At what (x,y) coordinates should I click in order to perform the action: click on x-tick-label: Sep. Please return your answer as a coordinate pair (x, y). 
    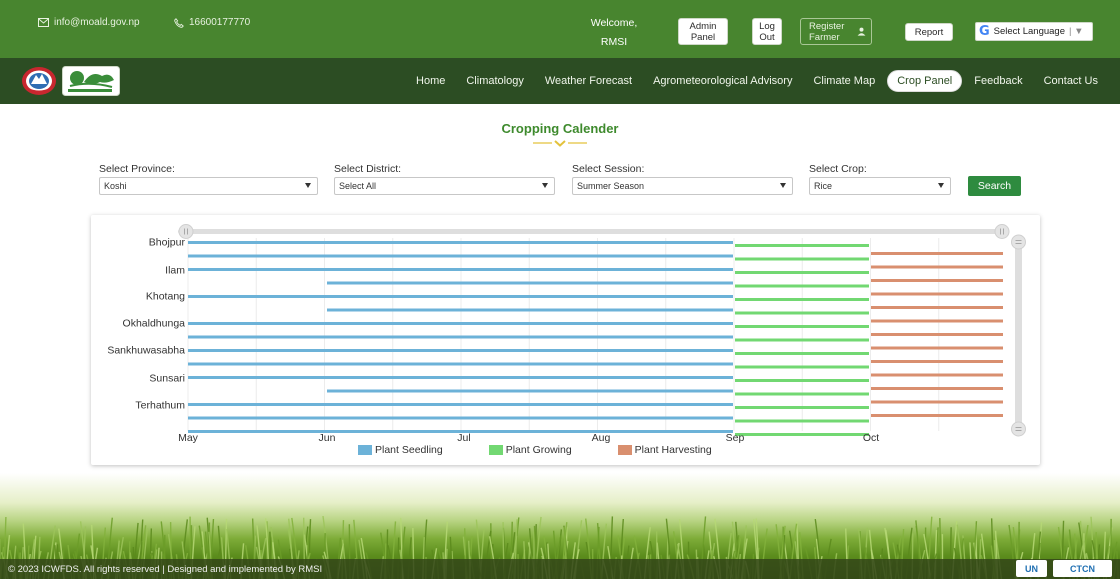
    Looking at the image, I should click on (735, 438).